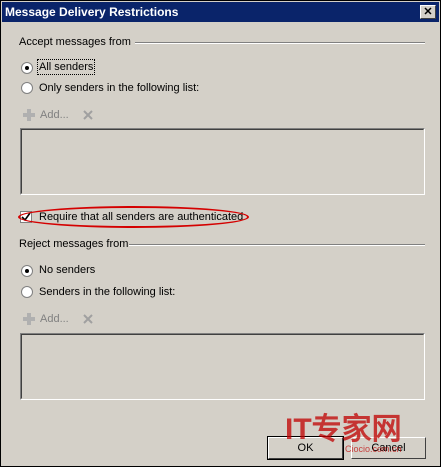  What do you see at coordinates (222, 161) in the screenshot?
I see `accept-senders-list` at bounding box center [222, 161].